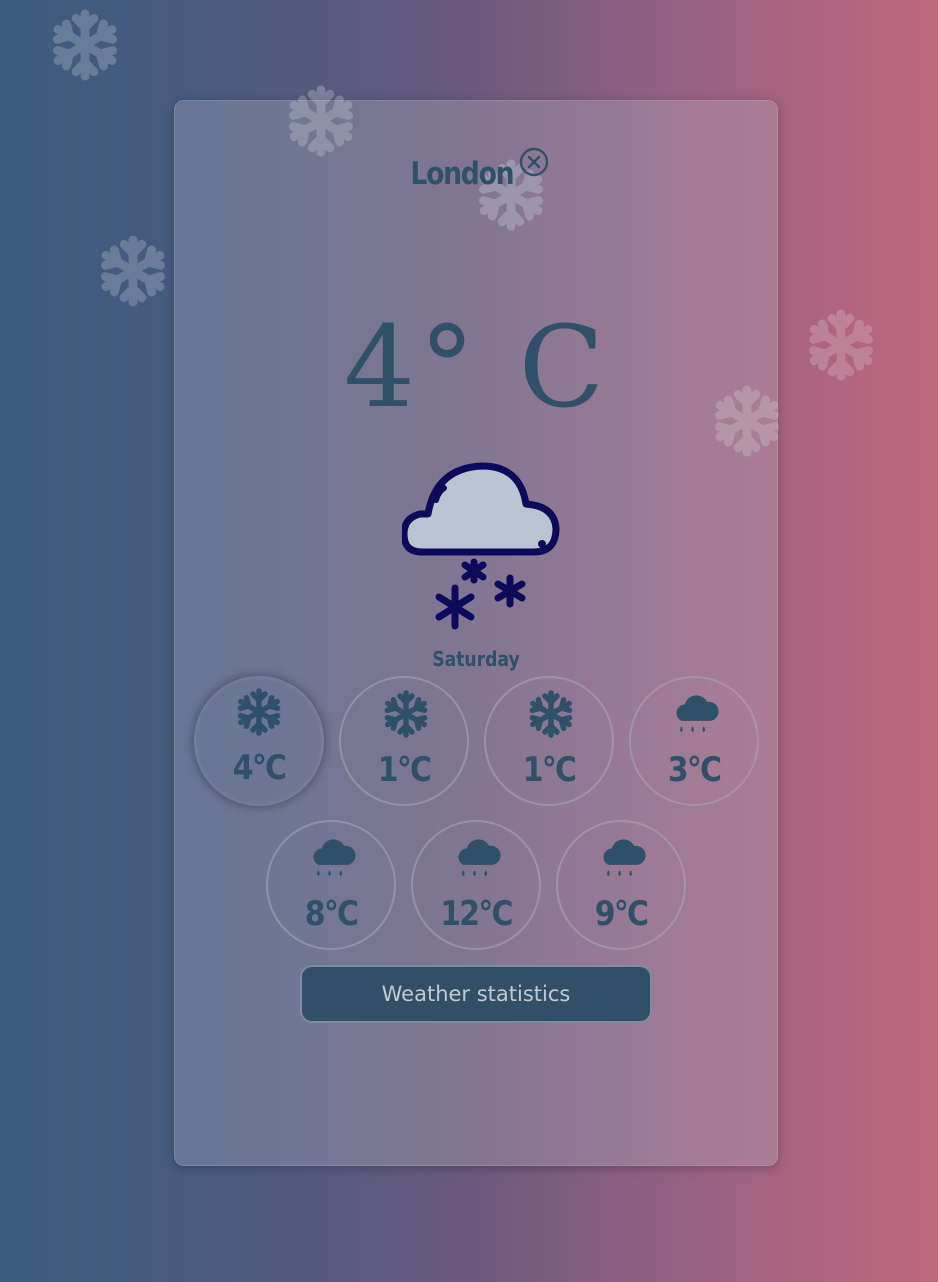  I want to click on weather-statistics-button: Weather statistics, so click(476, 994).